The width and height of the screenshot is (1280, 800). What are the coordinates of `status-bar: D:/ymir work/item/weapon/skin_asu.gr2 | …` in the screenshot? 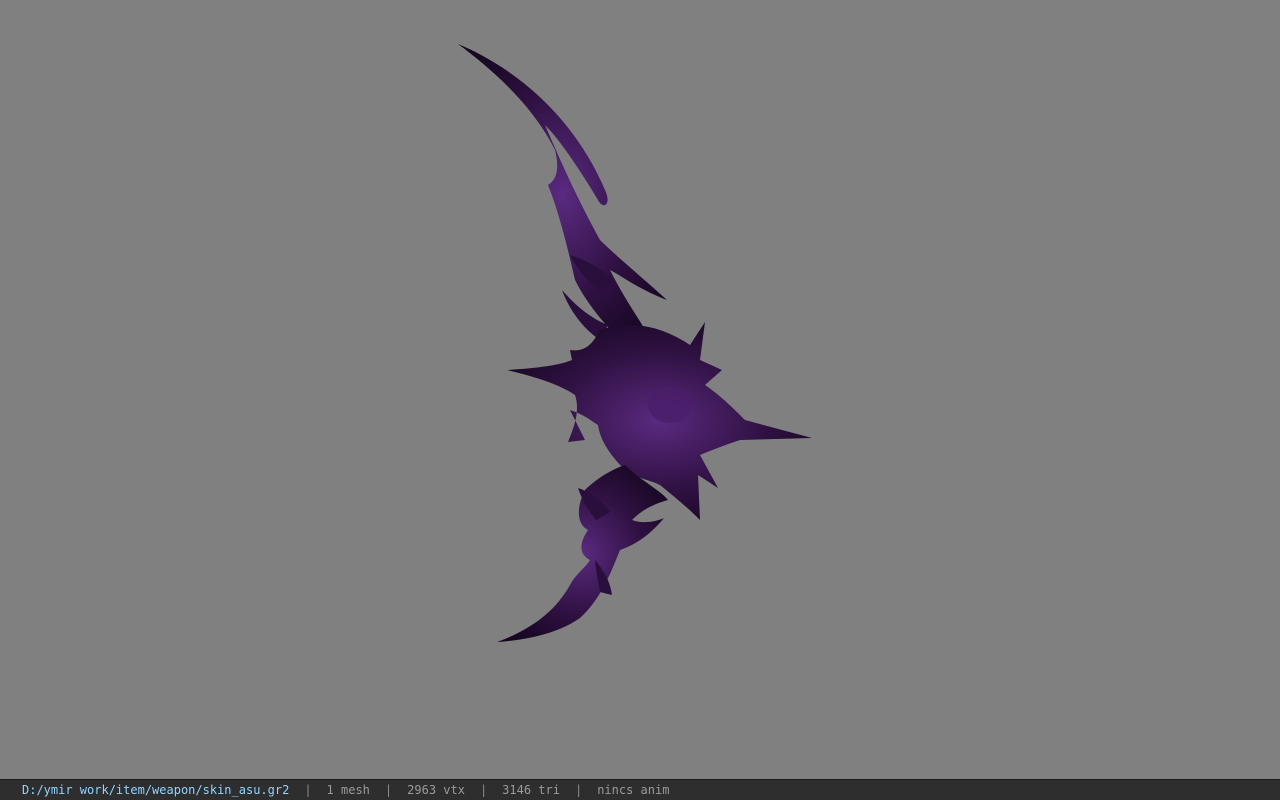 It's located at (640, 789).